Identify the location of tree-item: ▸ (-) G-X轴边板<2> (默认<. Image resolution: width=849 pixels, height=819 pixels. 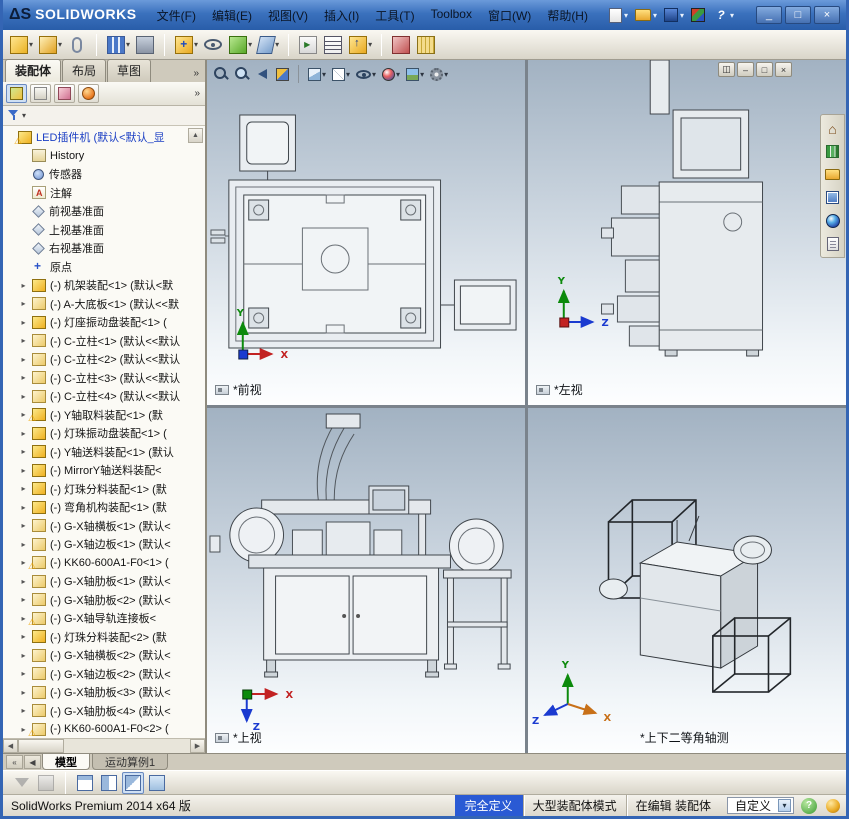
(104, 674).